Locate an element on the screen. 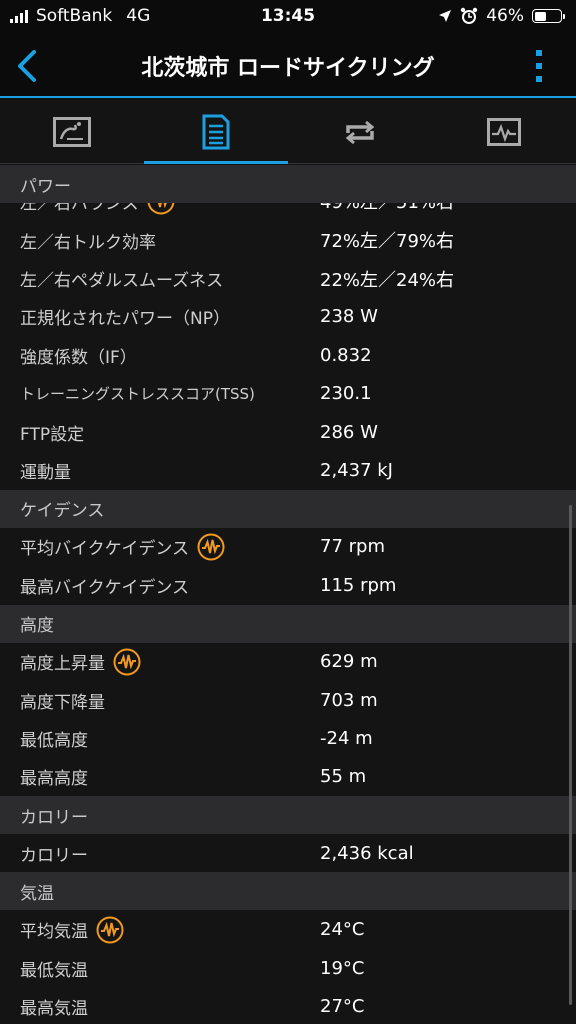 This screenshot has height=1024, width=576. nav-bar: 北茨城市 ロードサイクリング is located at coordinates (288, 66).